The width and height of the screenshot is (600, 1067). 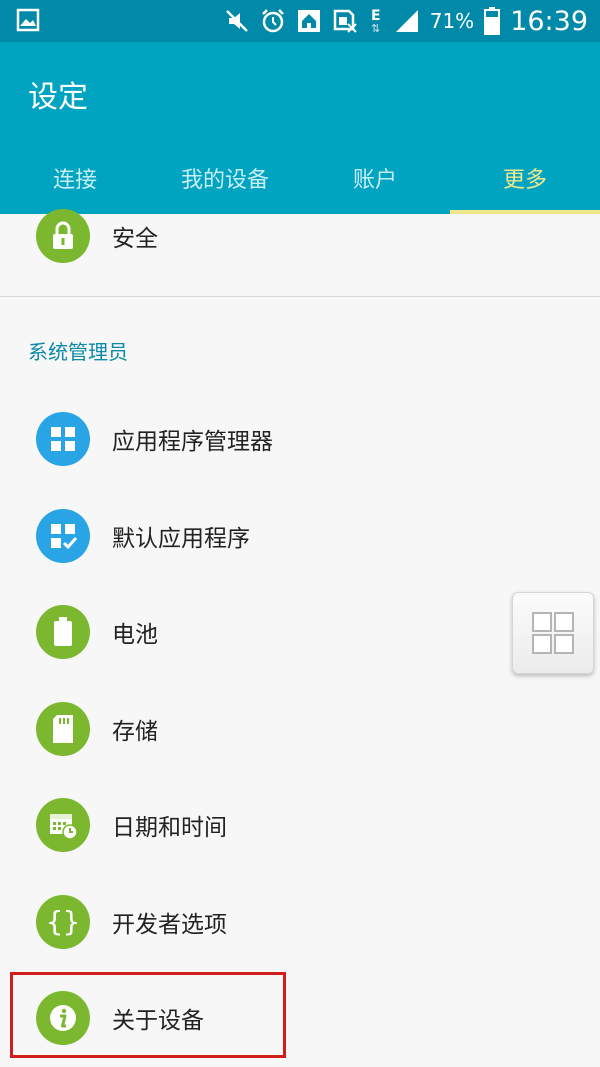 I want to click on braces-icon: {}, so click(x=63, y=922).